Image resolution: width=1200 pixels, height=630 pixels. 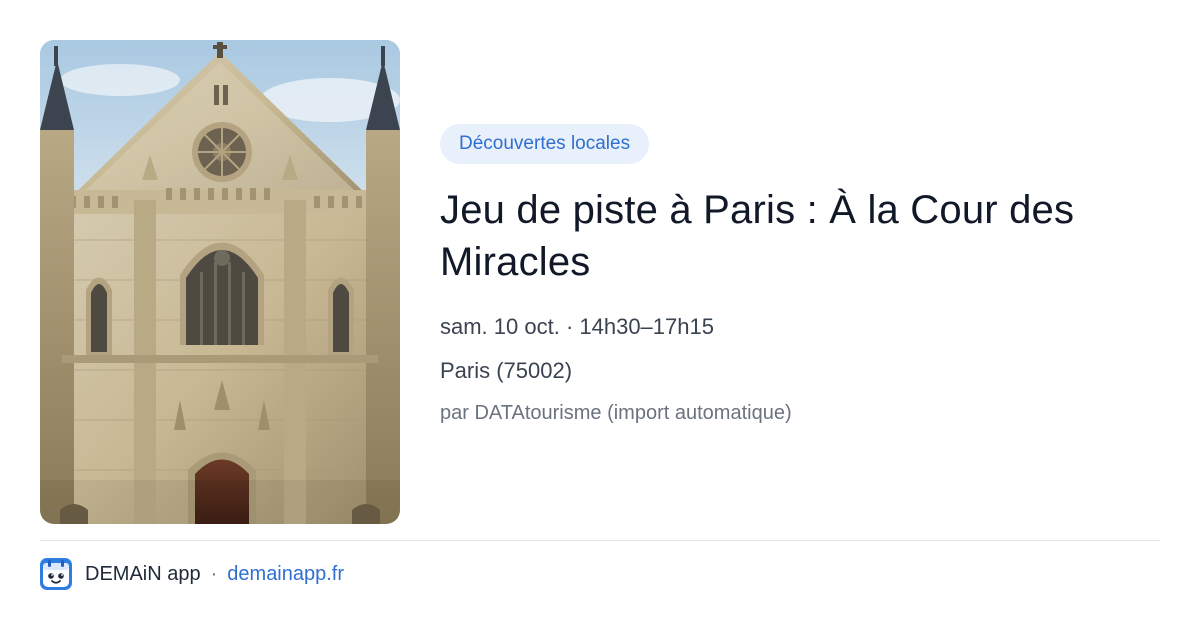 I want to click on event-location: Paris (75002), so click(x=506, y=370).